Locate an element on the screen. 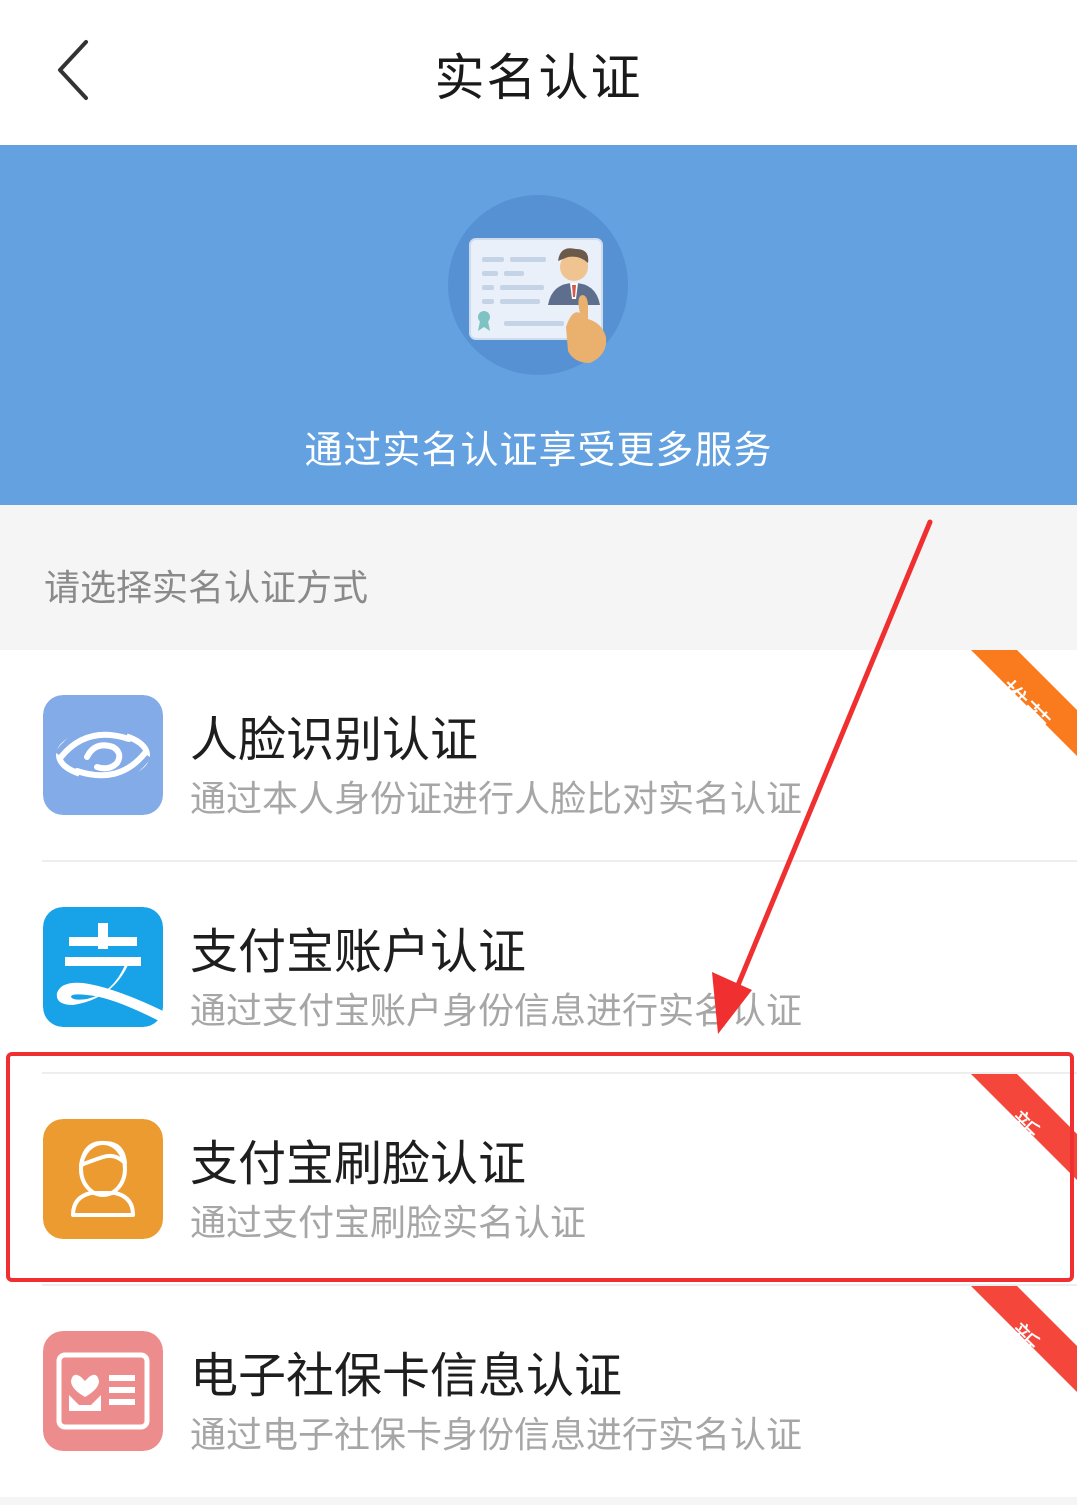 This screenshot has height=1505, width=1077. alipay-icon is located at coordinates (103, 967).